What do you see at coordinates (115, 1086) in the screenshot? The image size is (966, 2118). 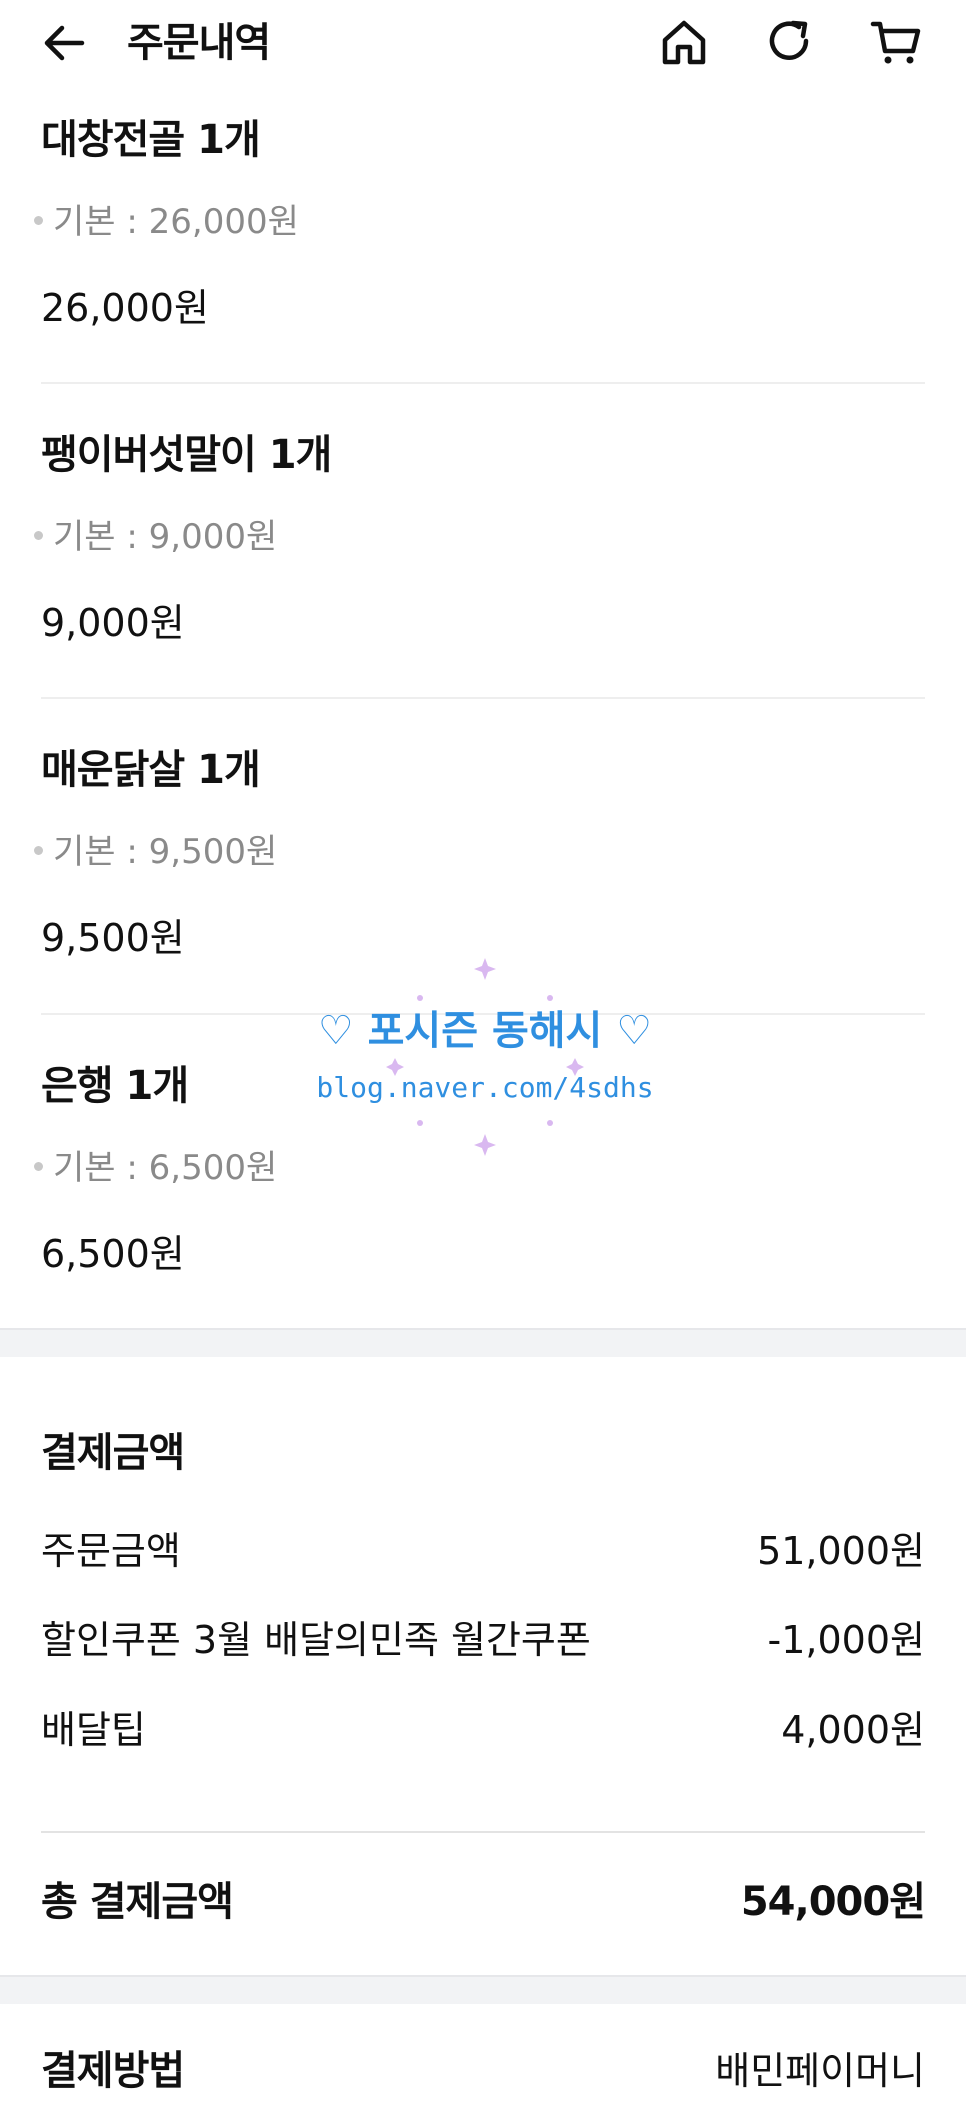 I see `item-name: 은행 1개` at bounding box center [115, 1086].